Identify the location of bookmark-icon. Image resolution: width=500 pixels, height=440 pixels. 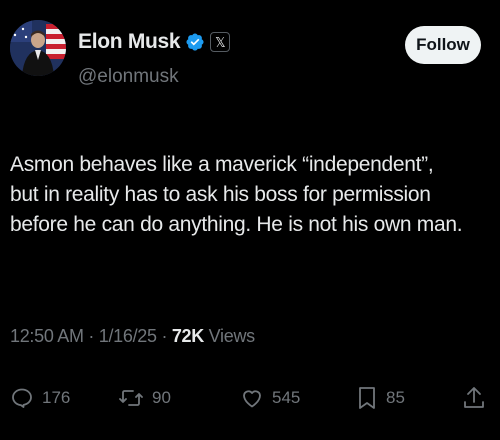
(367, 398).